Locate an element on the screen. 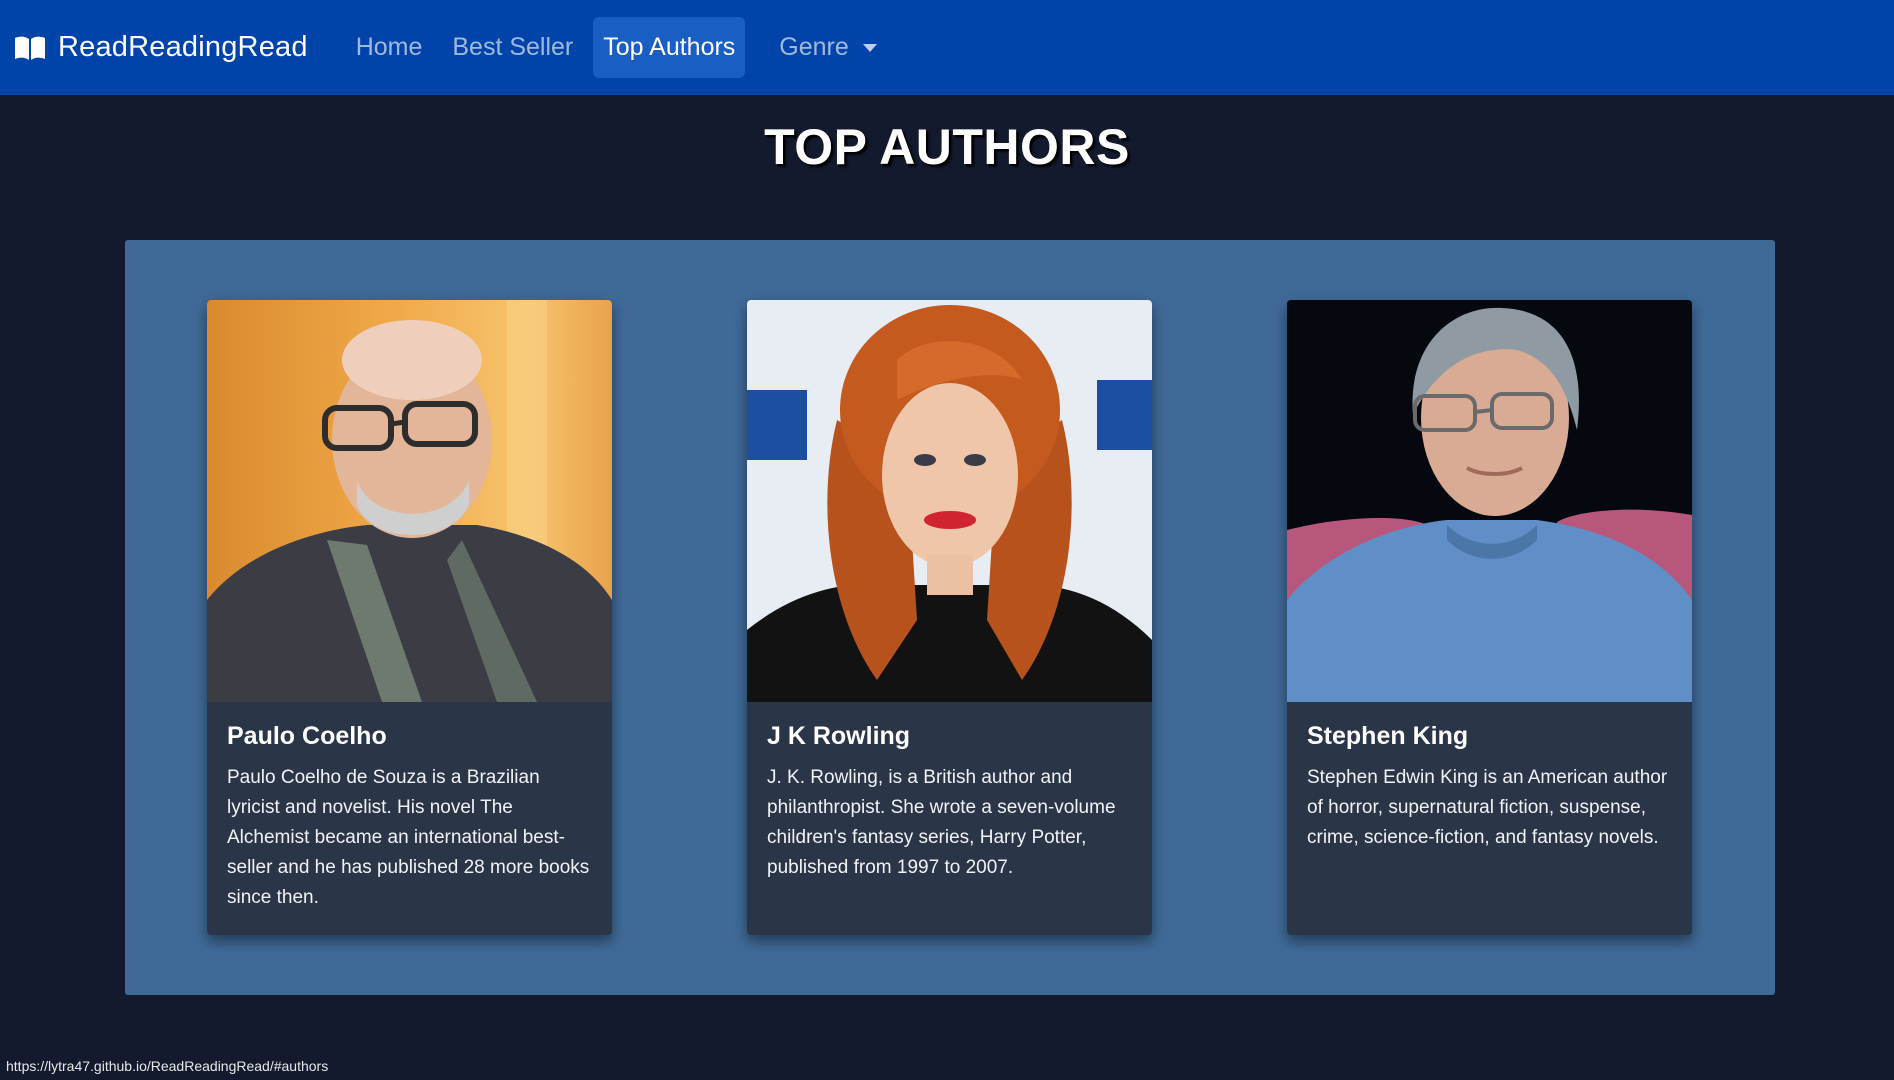  chevron-down-icon is located at coordinates (869, 47).